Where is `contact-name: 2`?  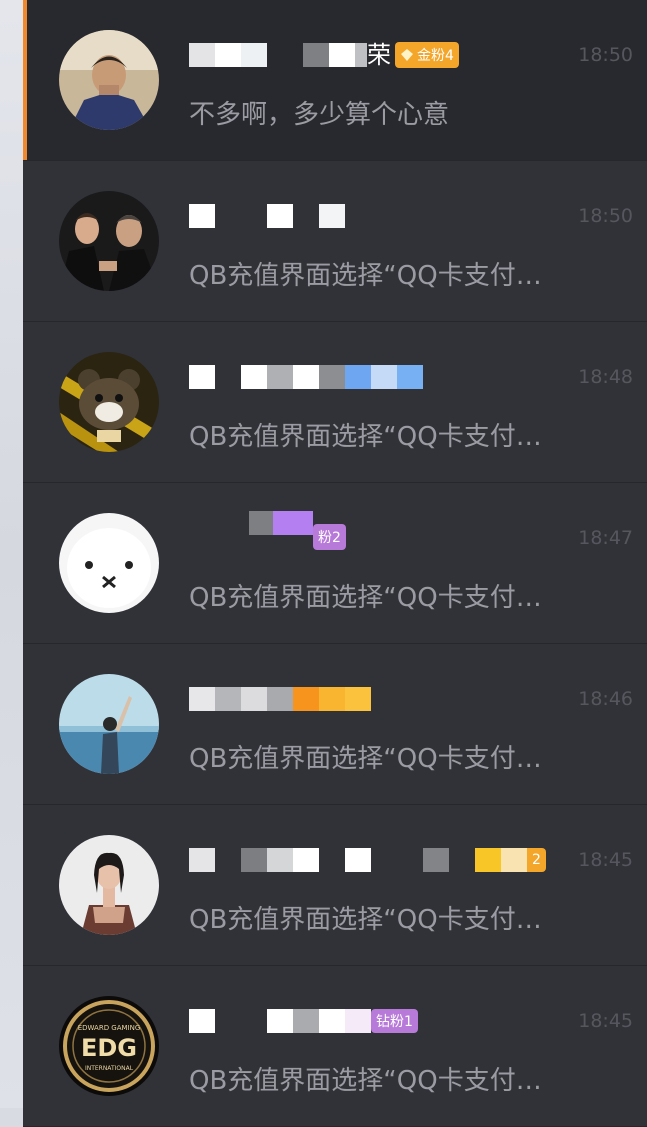 contact-name: 2 is located at coordinates (367, 860).